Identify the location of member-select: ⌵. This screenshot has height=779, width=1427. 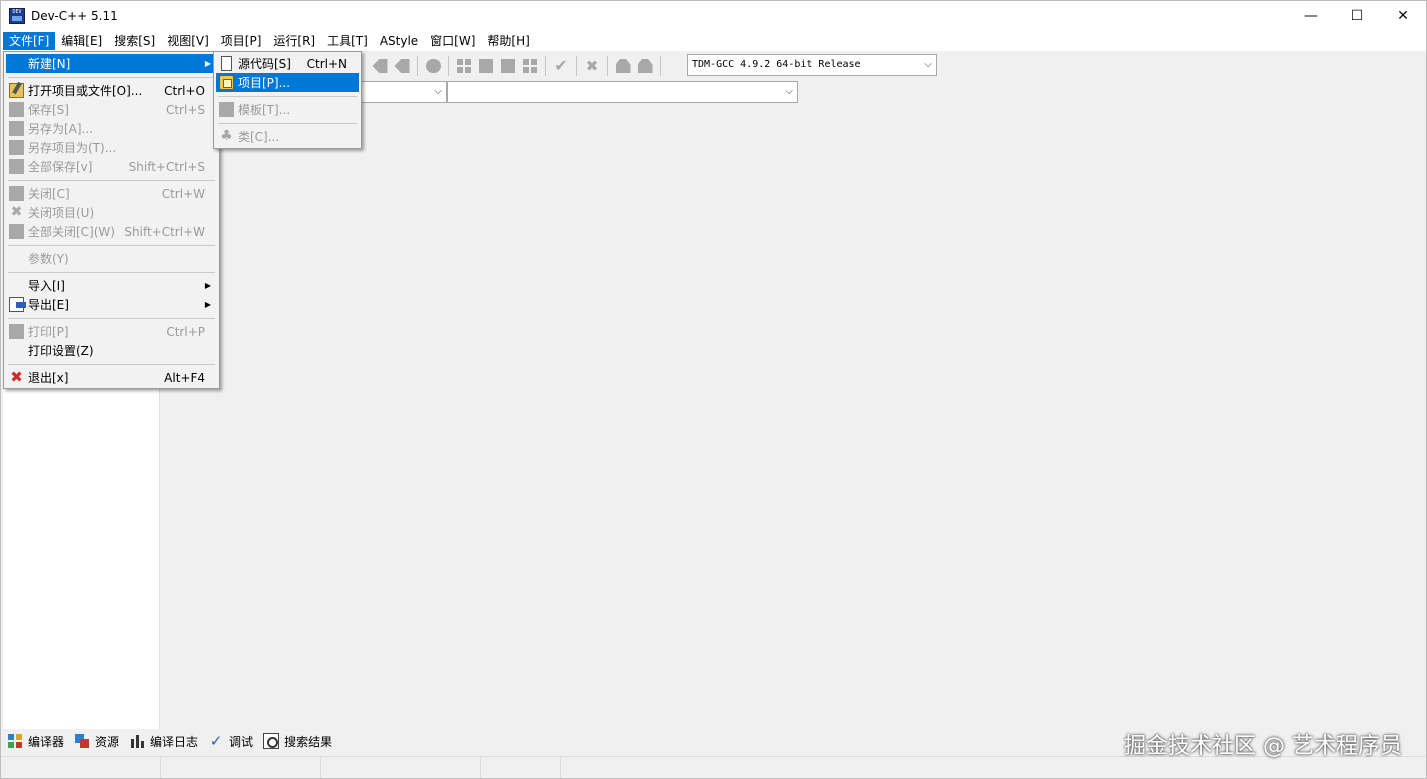
(622, 92).